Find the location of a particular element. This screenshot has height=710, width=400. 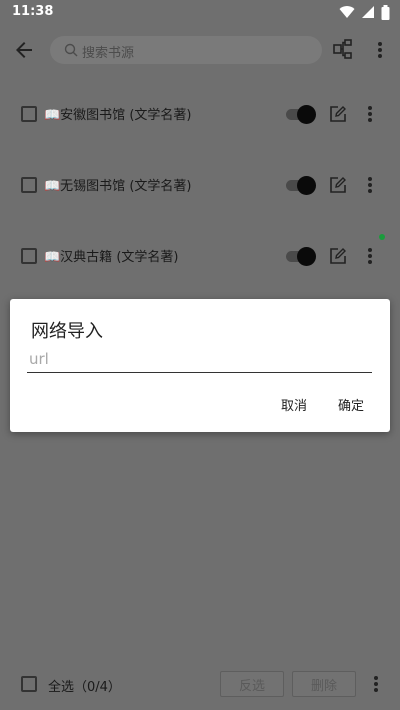

bottom-more-button is located at coordinates (376, 684).